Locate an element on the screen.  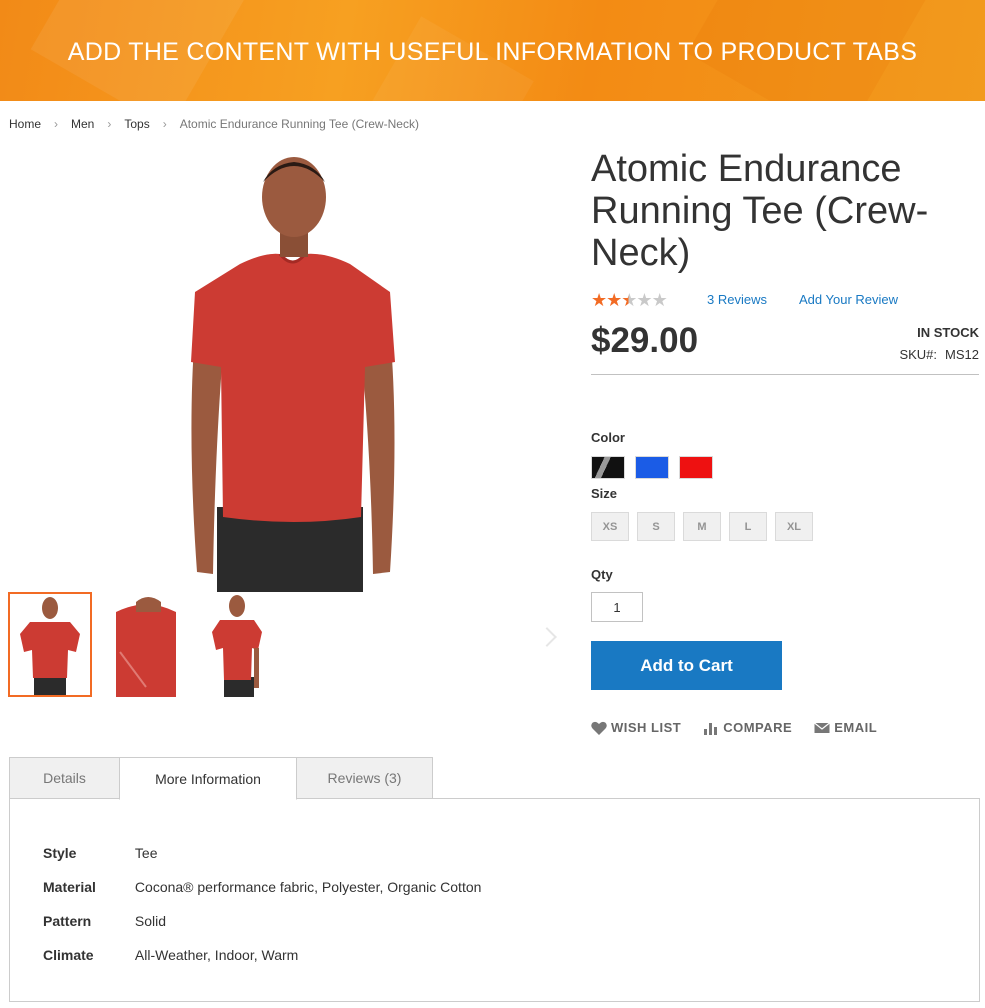
thumbnail-side is located at coordinates (148, 644).